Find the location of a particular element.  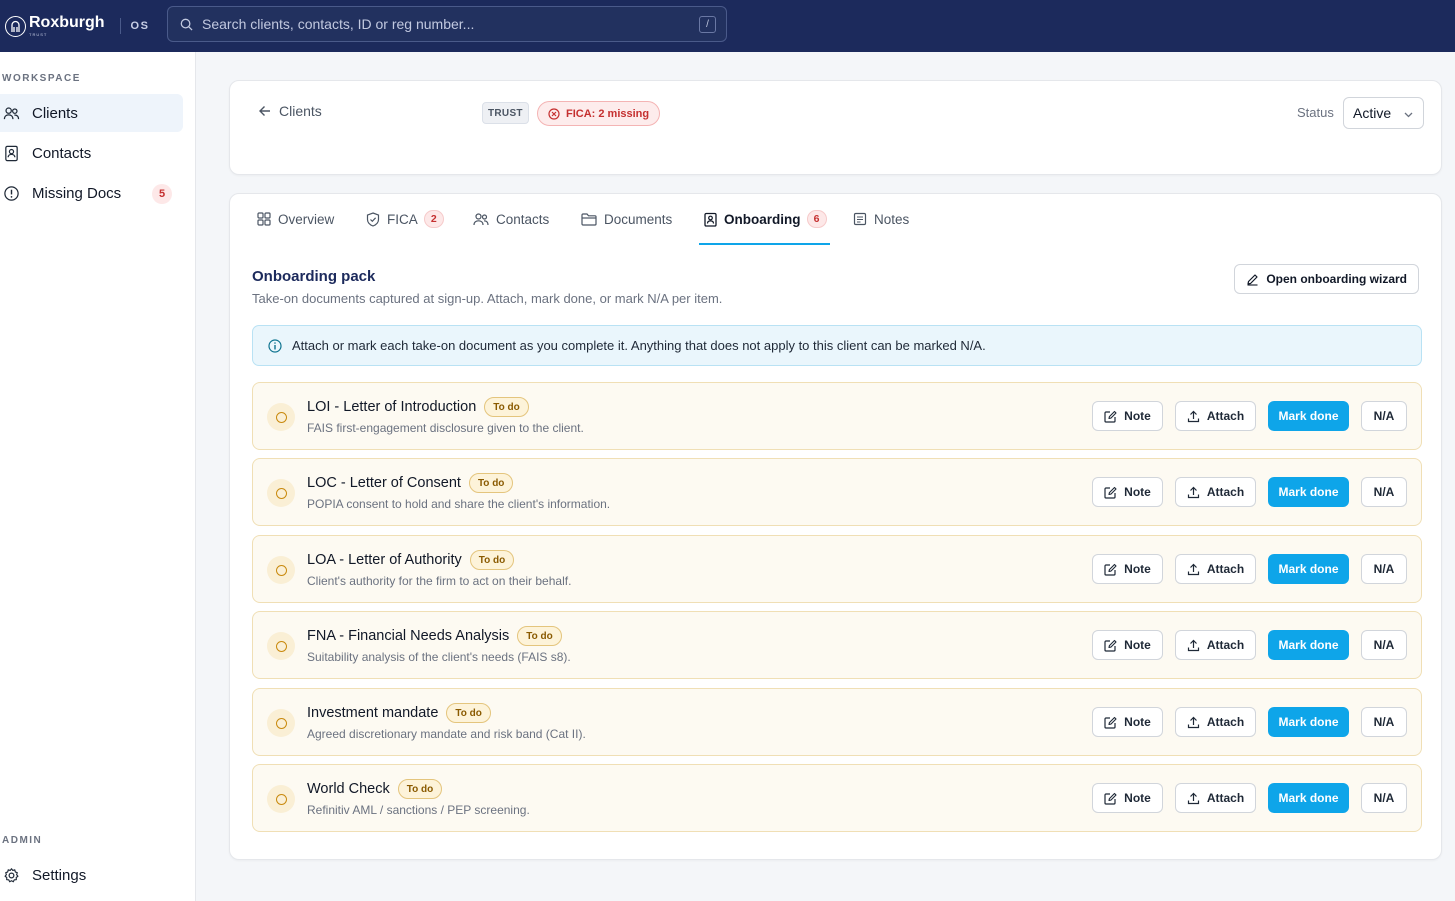

tab-notes: Notes is located at coordinates (881, 219).